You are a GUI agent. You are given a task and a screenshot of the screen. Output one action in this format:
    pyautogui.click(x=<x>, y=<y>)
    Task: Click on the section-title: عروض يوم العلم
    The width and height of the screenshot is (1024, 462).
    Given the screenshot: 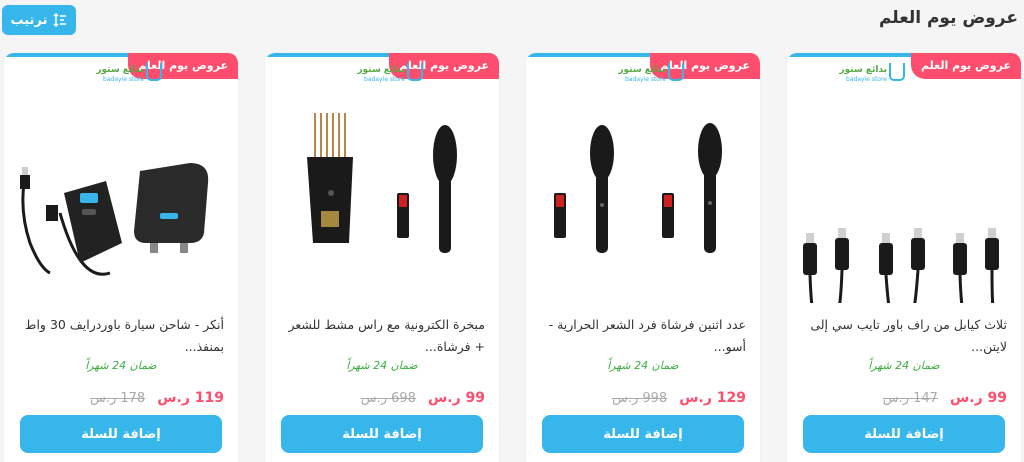 What is the action you would take?
    pyautogui.click(x=948, y=18)
    